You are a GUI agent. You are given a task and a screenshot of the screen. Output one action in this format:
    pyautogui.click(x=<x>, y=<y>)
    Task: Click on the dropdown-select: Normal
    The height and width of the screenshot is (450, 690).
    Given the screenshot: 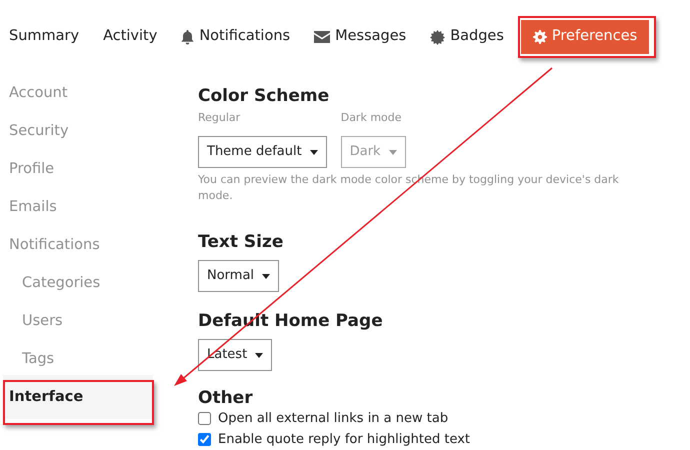 What is the action you would take?
    pyautogui.click(x=239, y=276)
    